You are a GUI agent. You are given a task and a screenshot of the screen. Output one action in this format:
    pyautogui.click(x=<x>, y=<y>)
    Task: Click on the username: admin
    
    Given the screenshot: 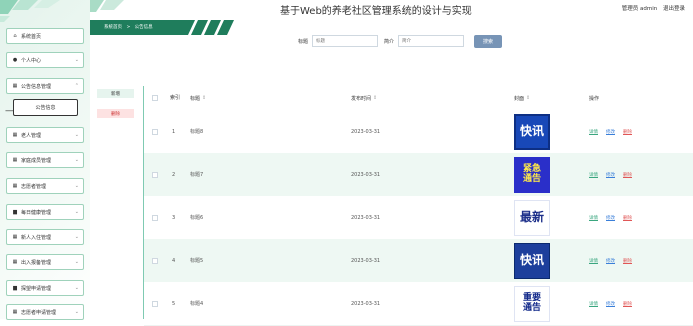 What is the action you would take?
    pyautogui.click(x=649, y=9)
    